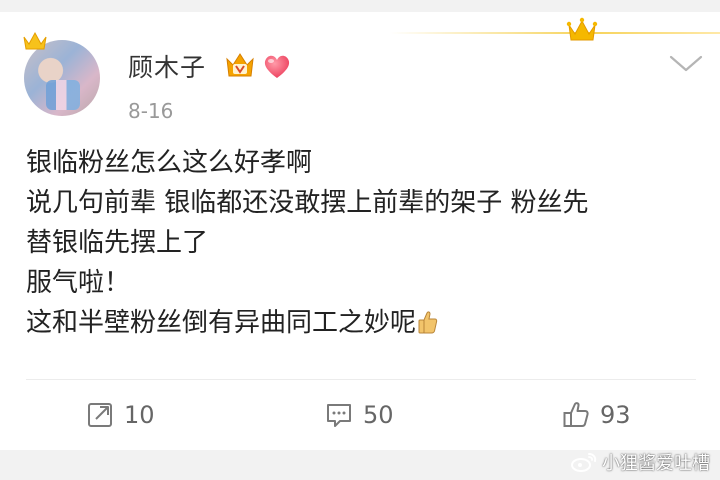 The height and width of the screenshot is (480, 720). What do you see at coordinates (361, 379) in the screenshot?
I see `action-bar-divider` at bounding box center [361, 379].